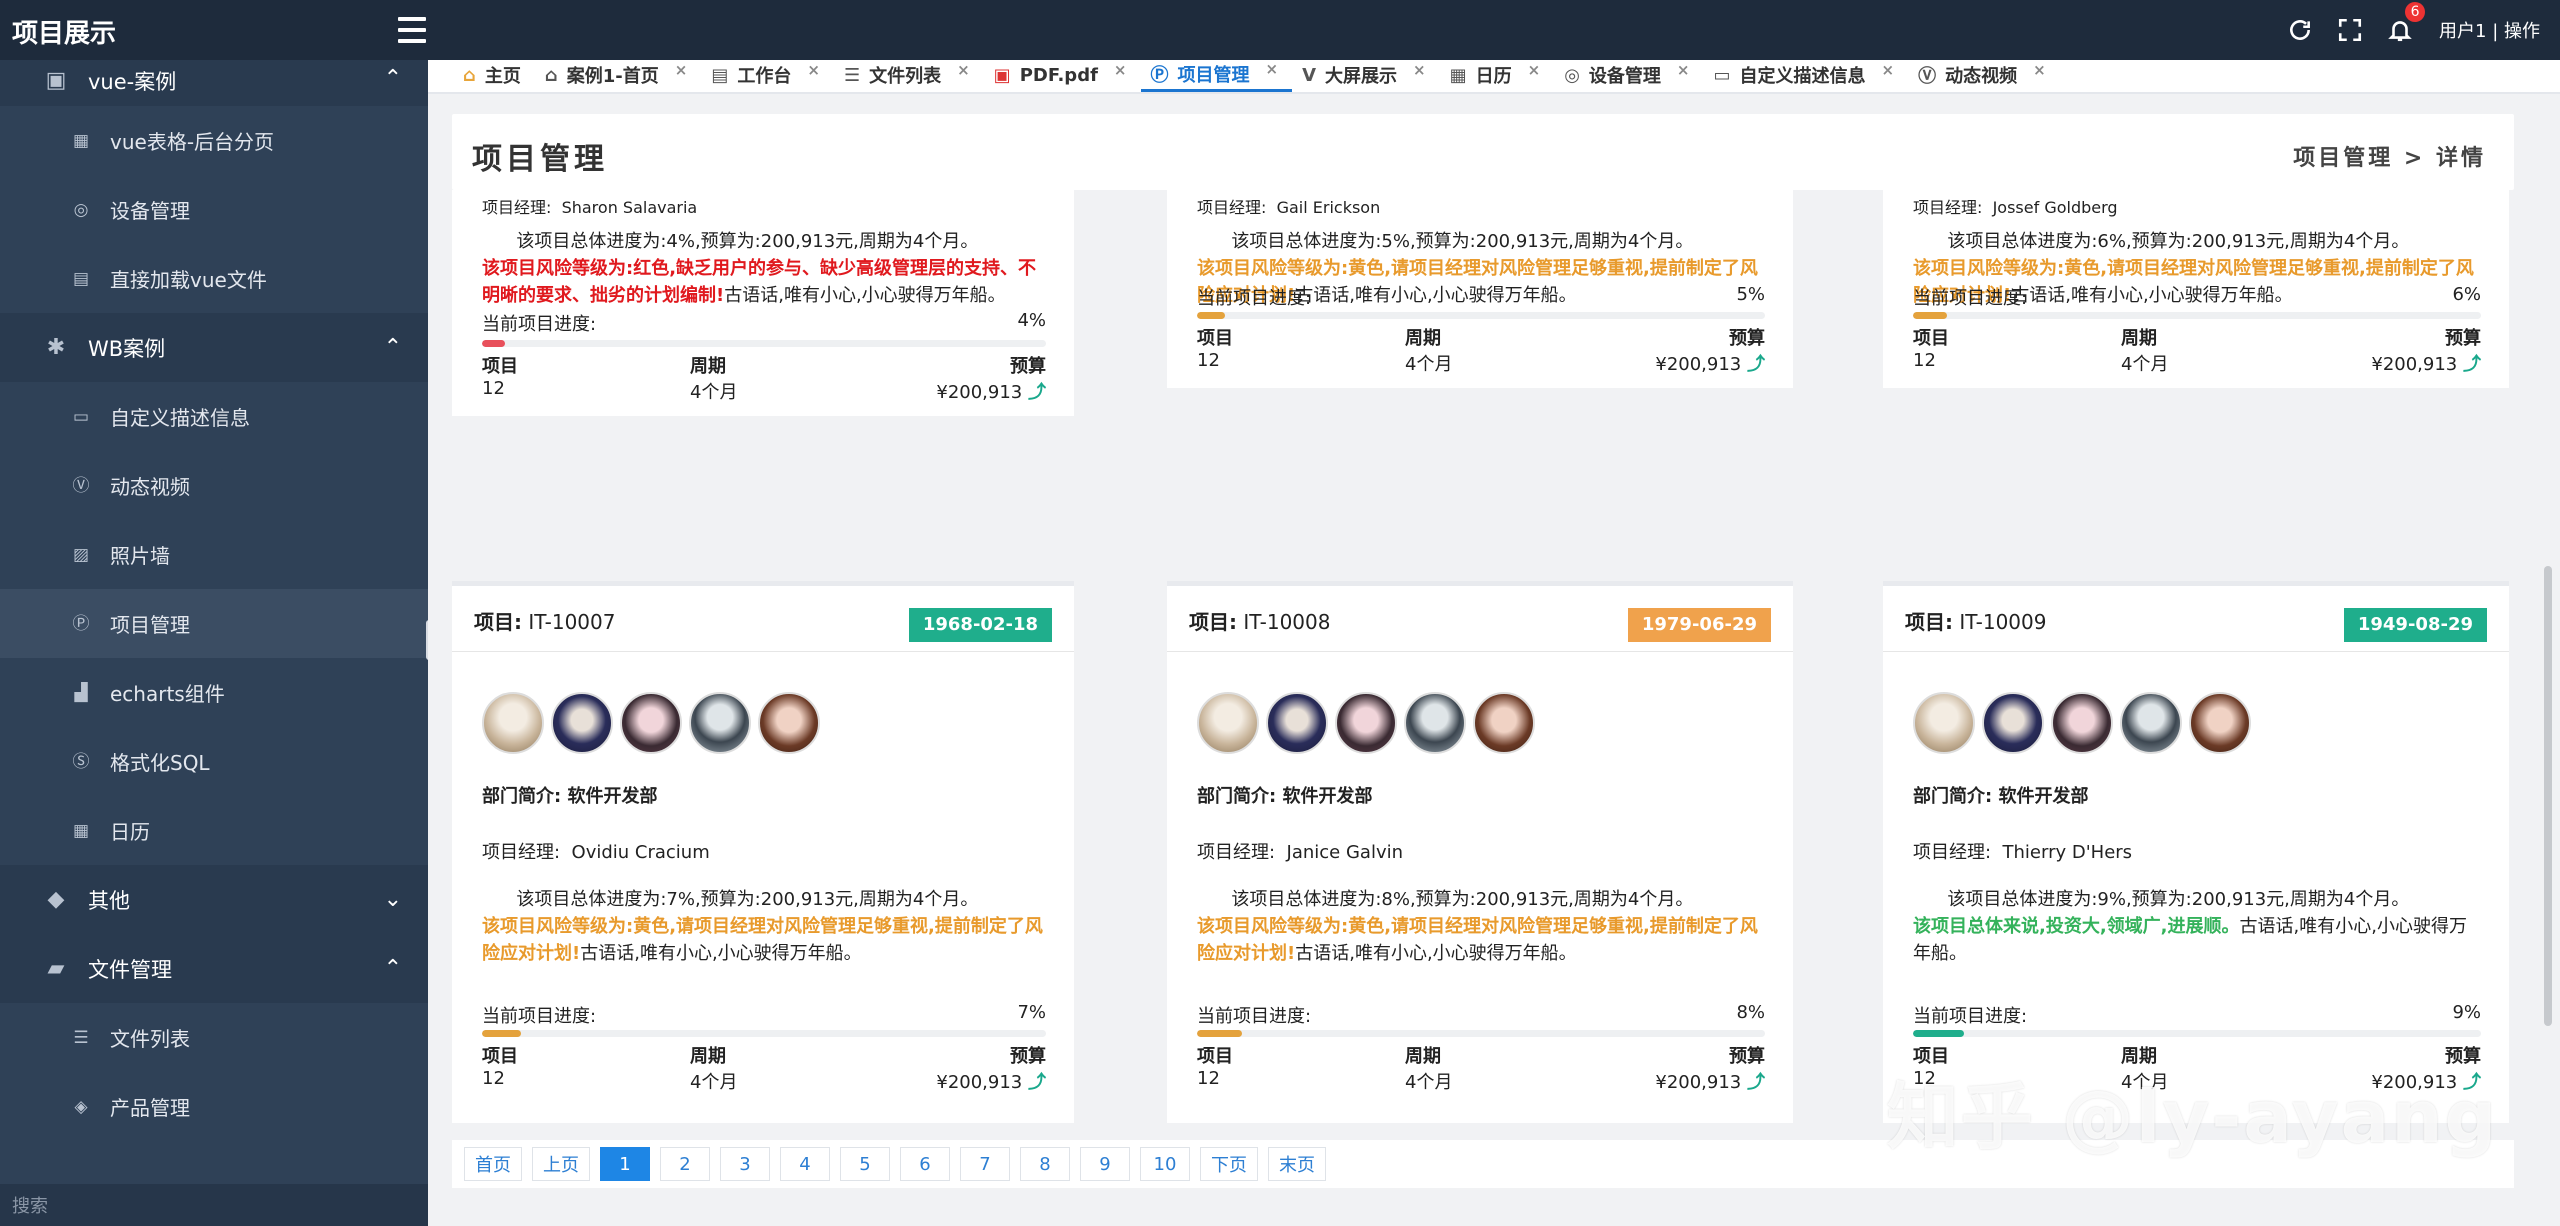  I want to click on tab-workbench: ▤ 工作台 ×, so click(767, 75).